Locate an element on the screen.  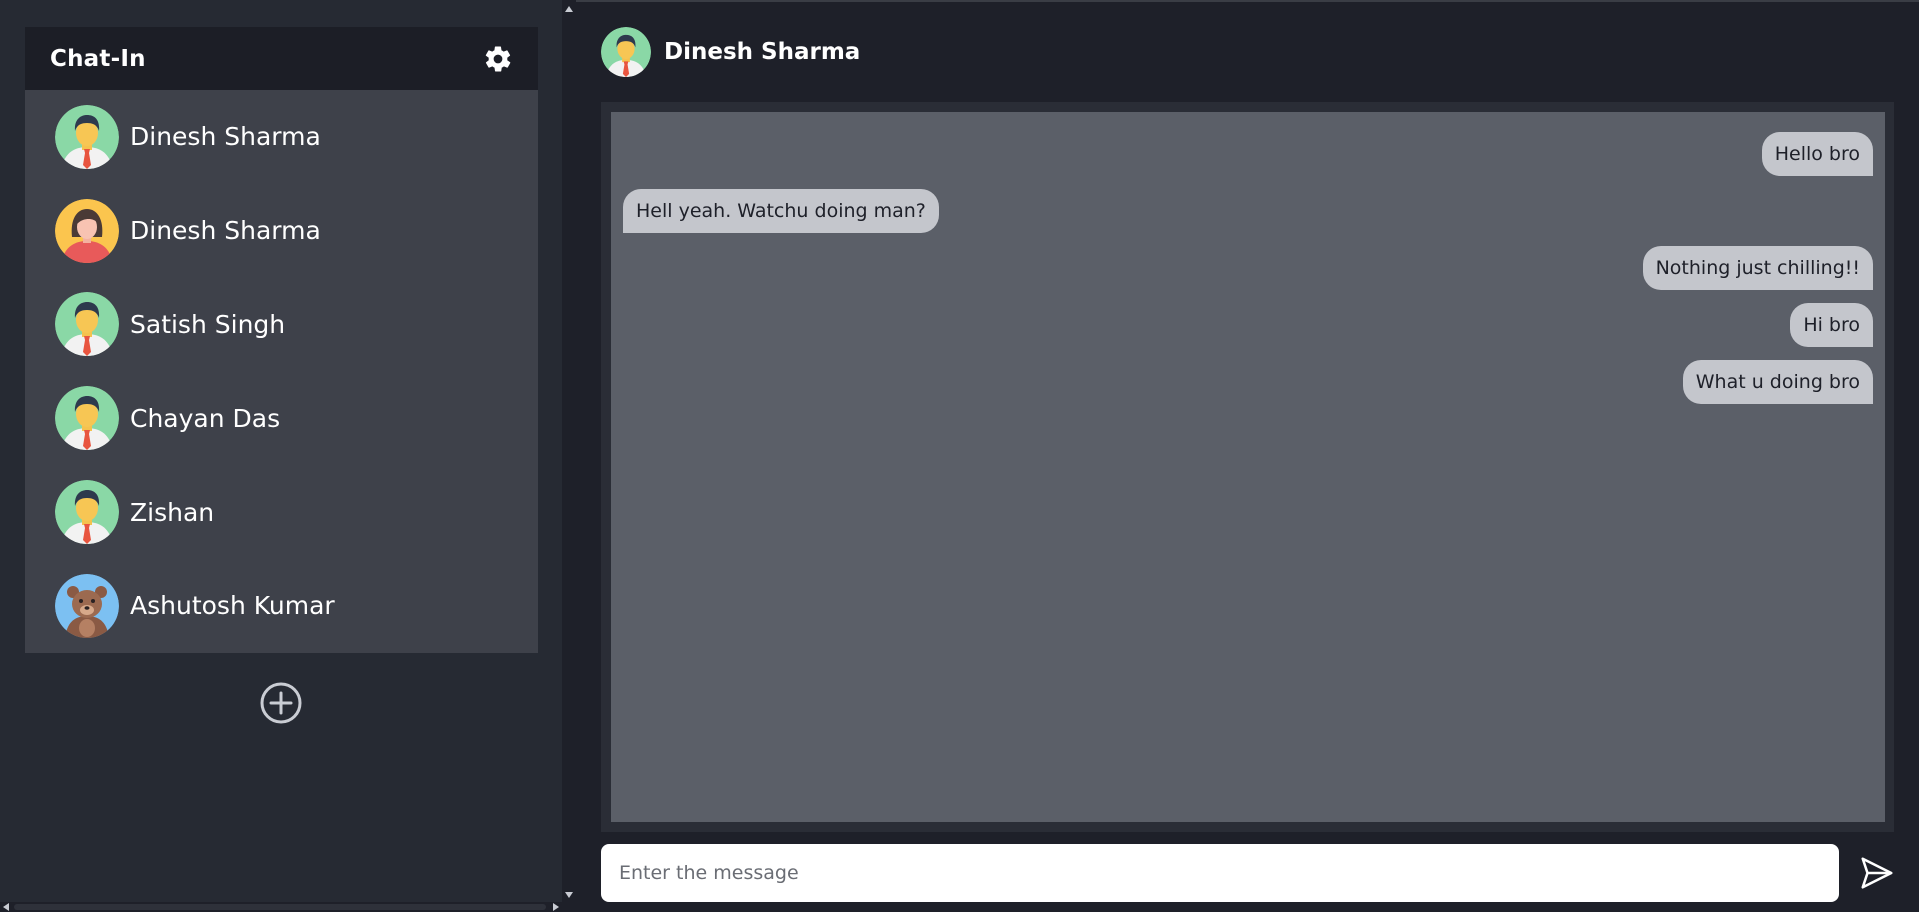
message-bubble-received: Hell yeah. Watchu doing man? is located at coordinates (781, 211).